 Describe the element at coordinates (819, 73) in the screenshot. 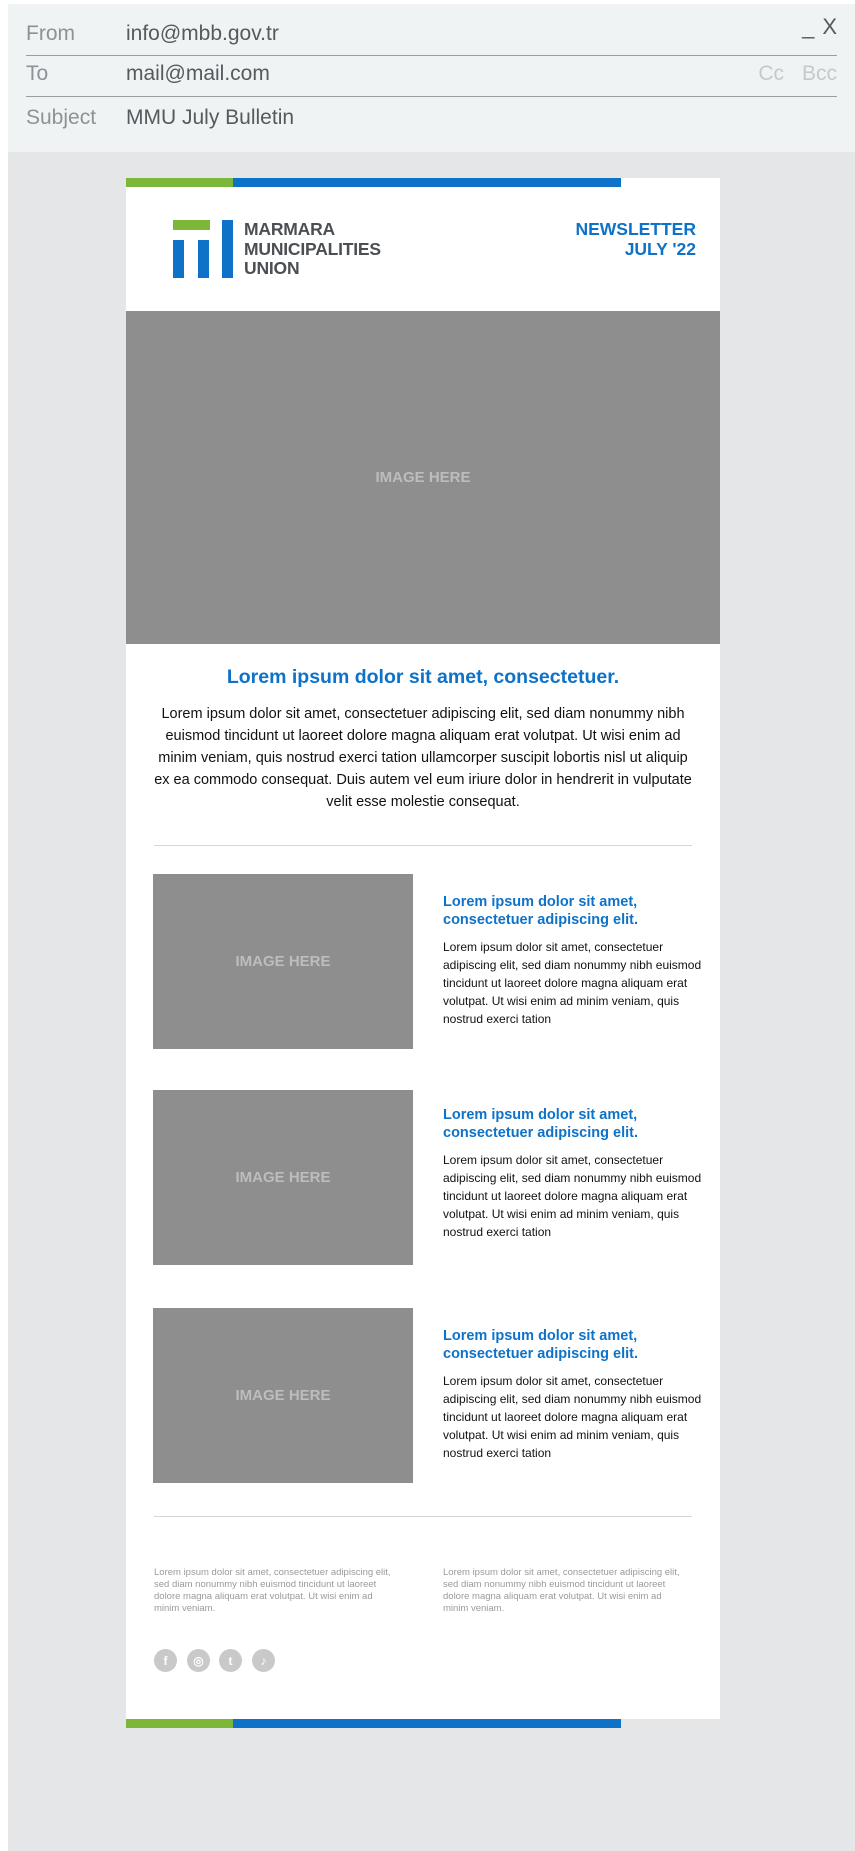

I see `bcc-button: Bcc` at that location.